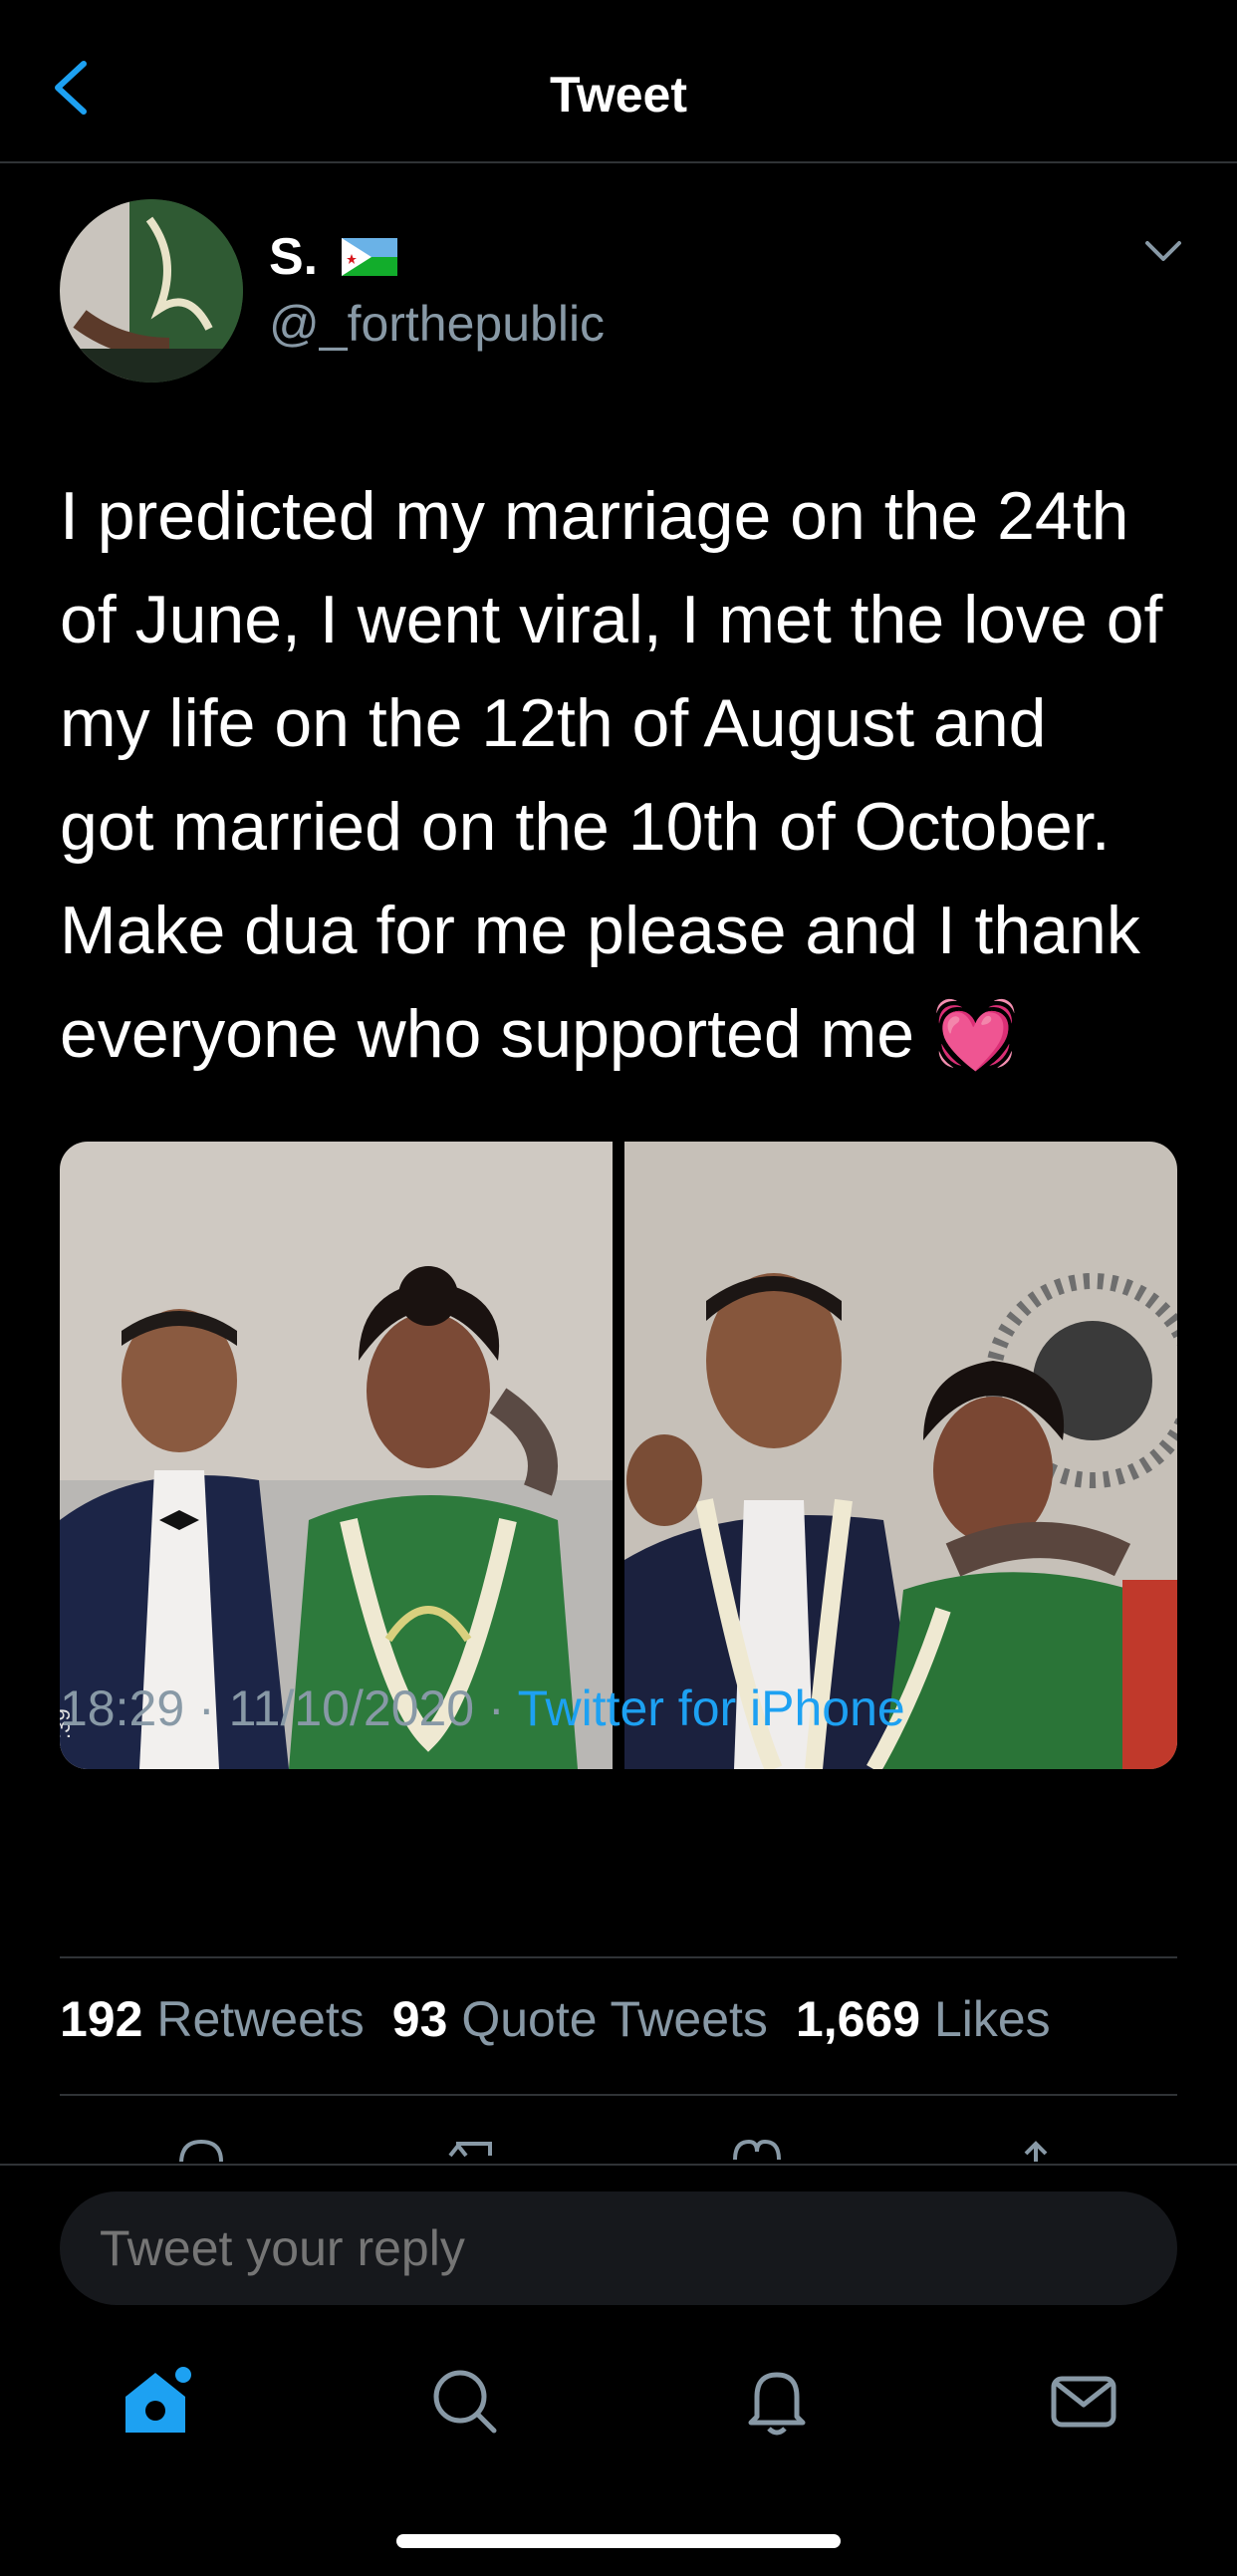  What do you see at coordinates (201, 2149) in the screenshot?
I see `reply-icon` at bounding box center [201, 2149].